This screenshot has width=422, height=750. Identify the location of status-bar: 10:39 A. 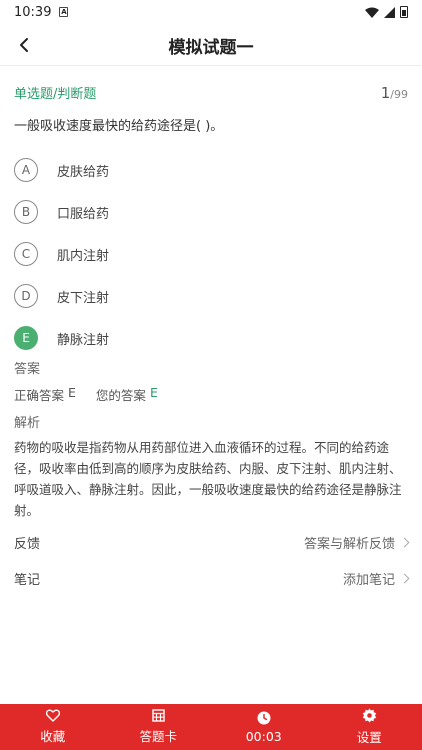
(211, 12).